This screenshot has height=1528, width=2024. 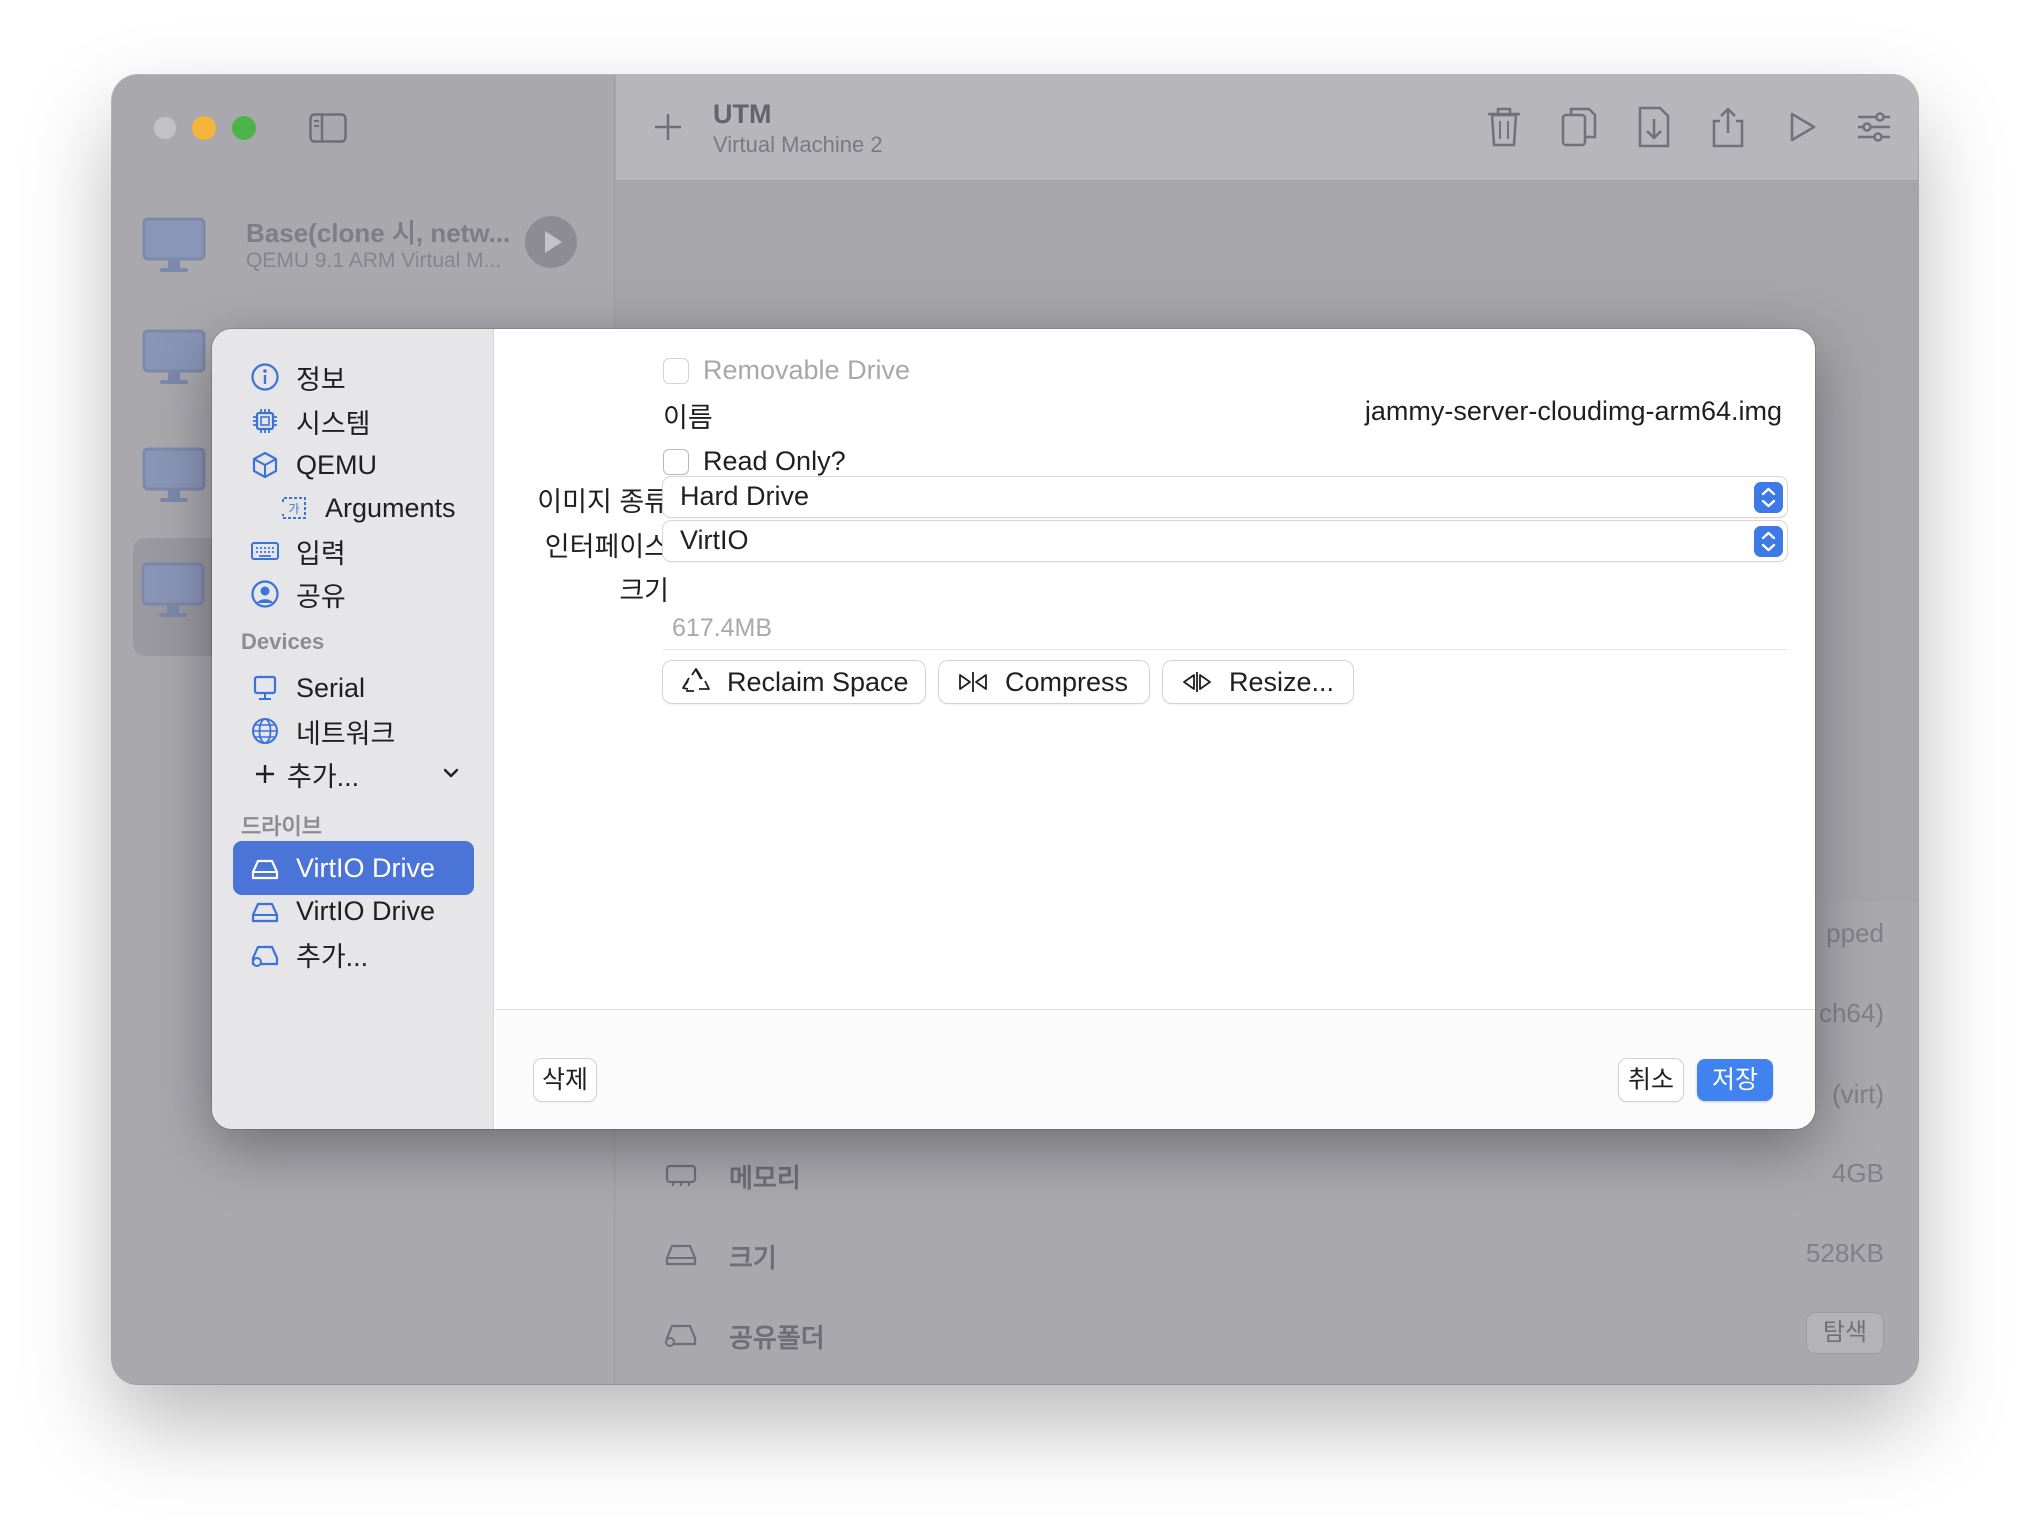 What do you see at coordinates (1874, 127) in the screenshot?
I see `settings-sliders-icon` at bounding box center [1874, 127].